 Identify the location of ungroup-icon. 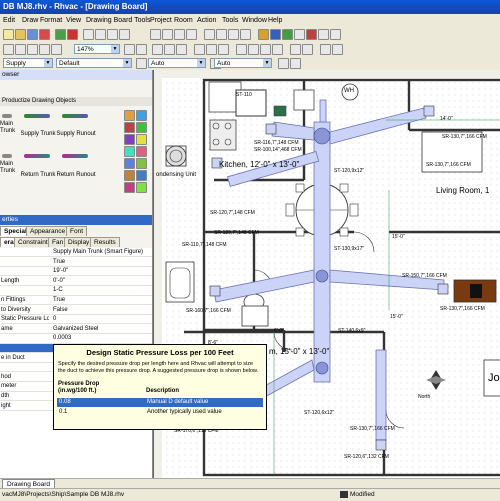
(253, 49).